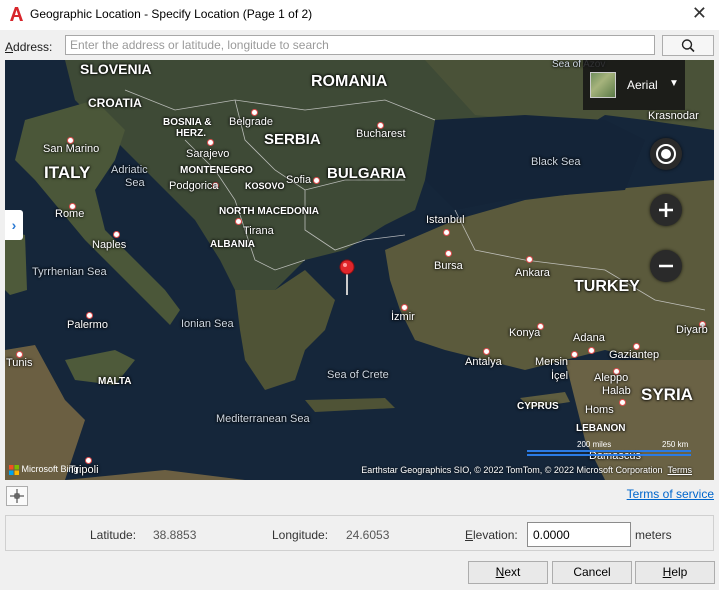  Describe the element at coordinates (347, 278) in the screenshot. I see `location-pin-icon` at that location.